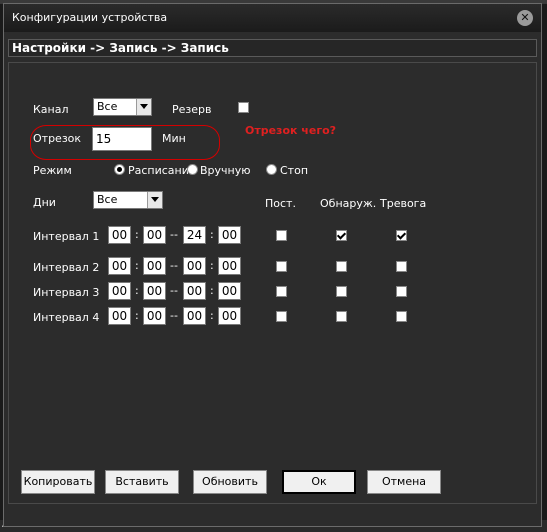 This screenshot has height=532, width=547. What do you see at coordinates (404, 482) in the screenshot?
I see `cancel-button: Отмена` at bounding box center [404, 482].